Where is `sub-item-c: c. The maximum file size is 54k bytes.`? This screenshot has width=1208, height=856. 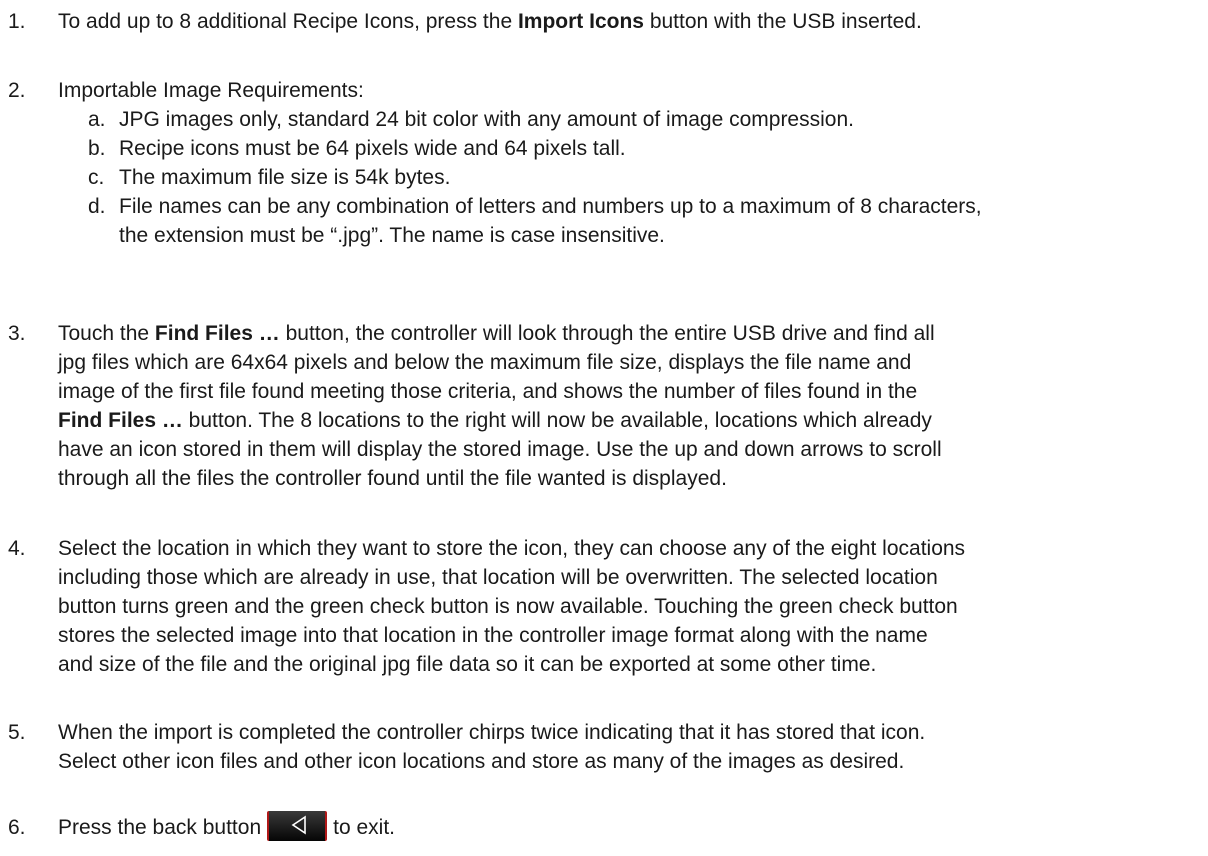
sub-item-c: c. The maximum file size is 54k bytes. is located at coordinates (645, 177).